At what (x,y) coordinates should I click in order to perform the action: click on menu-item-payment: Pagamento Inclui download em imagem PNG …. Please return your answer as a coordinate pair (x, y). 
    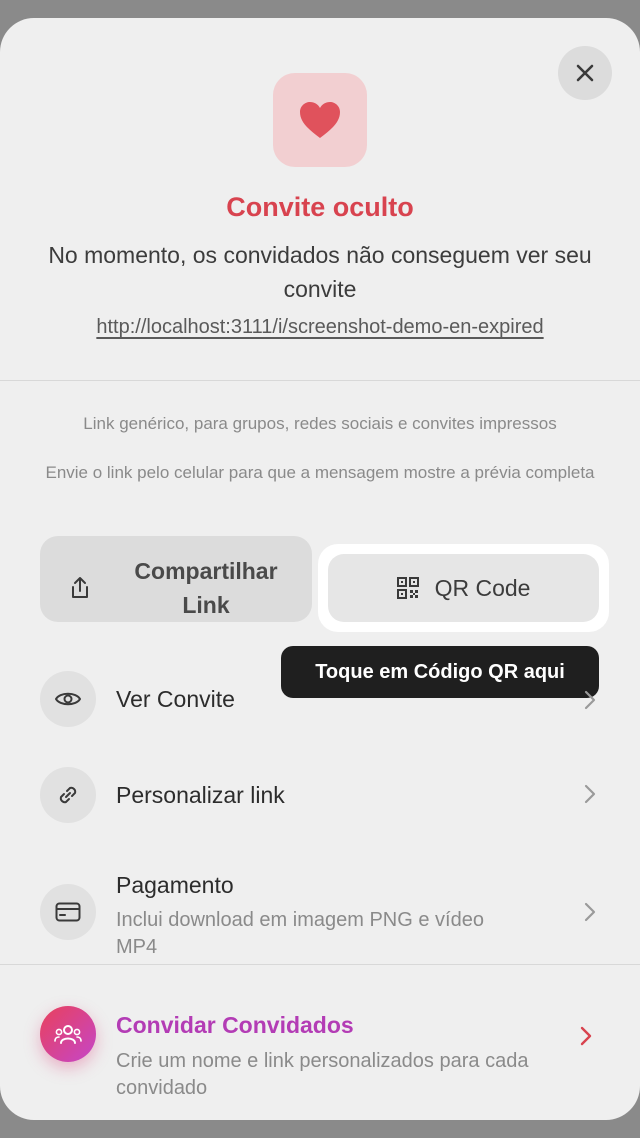
    Looking at the image, I should click on (320, 913).